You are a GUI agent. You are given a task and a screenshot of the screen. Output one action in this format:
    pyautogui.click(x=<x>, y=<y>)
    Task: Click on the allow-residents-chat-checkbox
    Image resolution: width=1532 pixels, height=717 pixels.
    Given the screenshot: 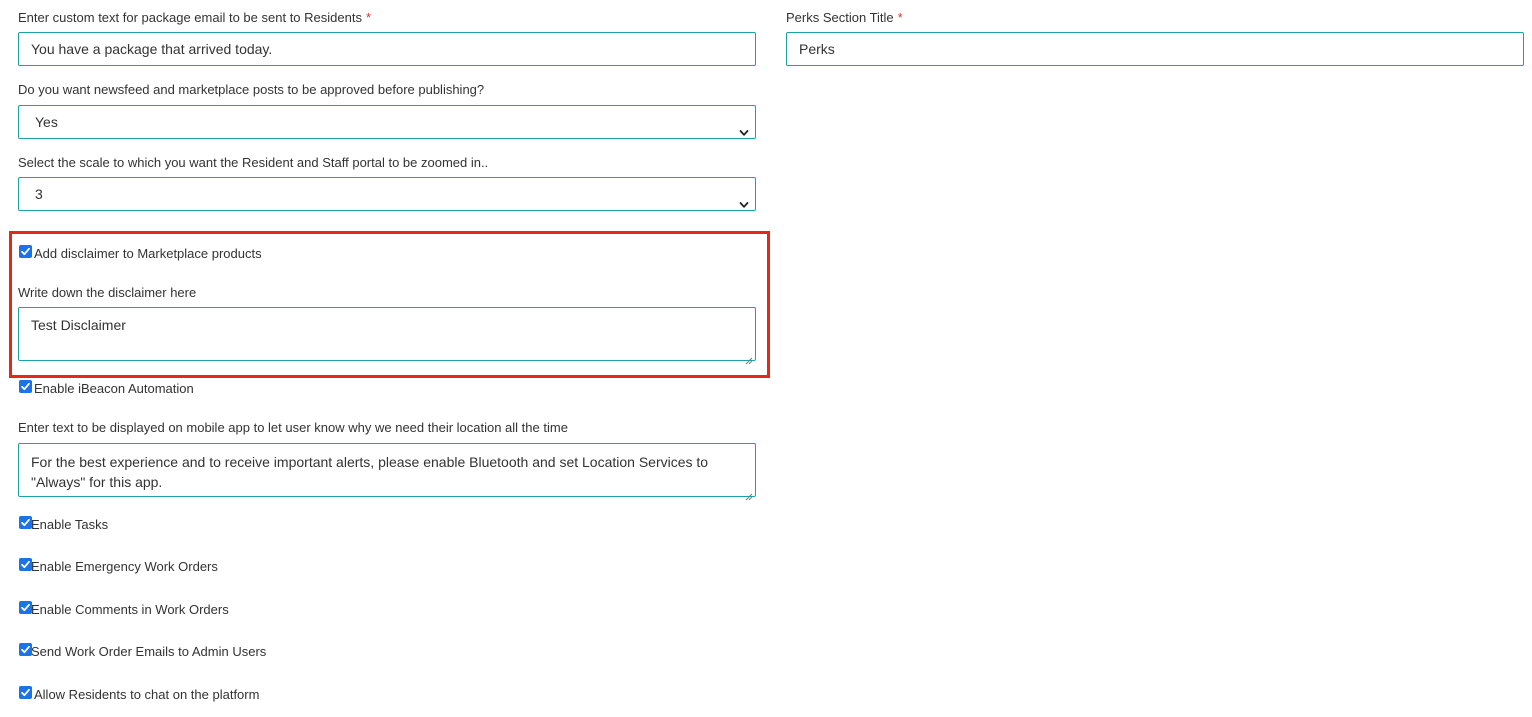 What is the action you would take?
    pyautogui.click(x=25, y=692)
    